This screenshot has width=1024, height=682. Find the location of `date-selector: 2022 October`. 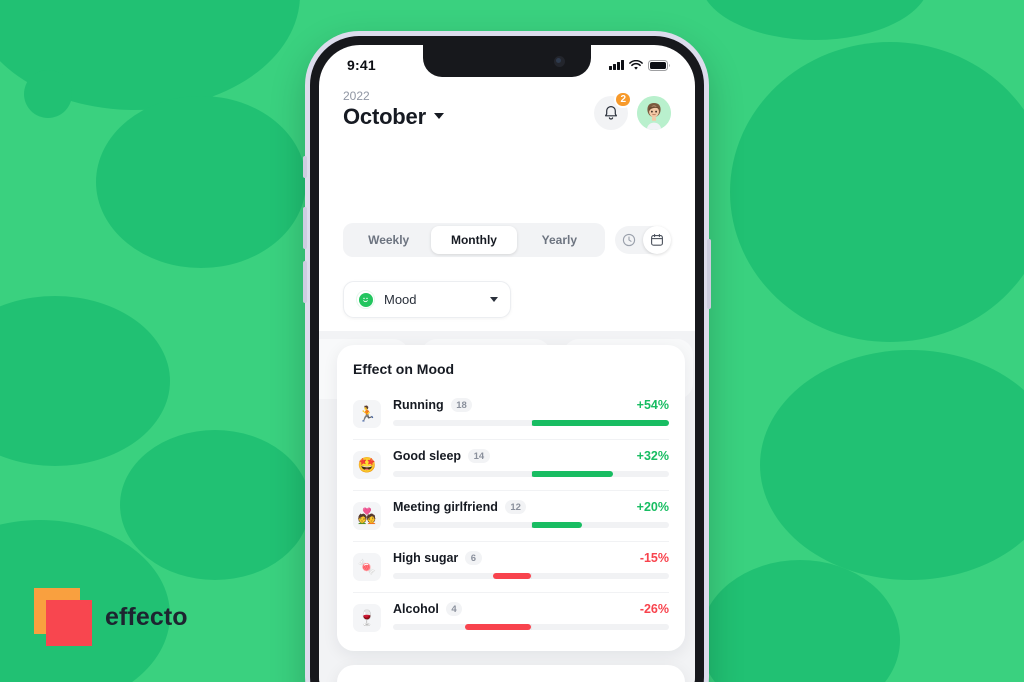

date-selector: 2022 October is located at coordinates (393, 109).